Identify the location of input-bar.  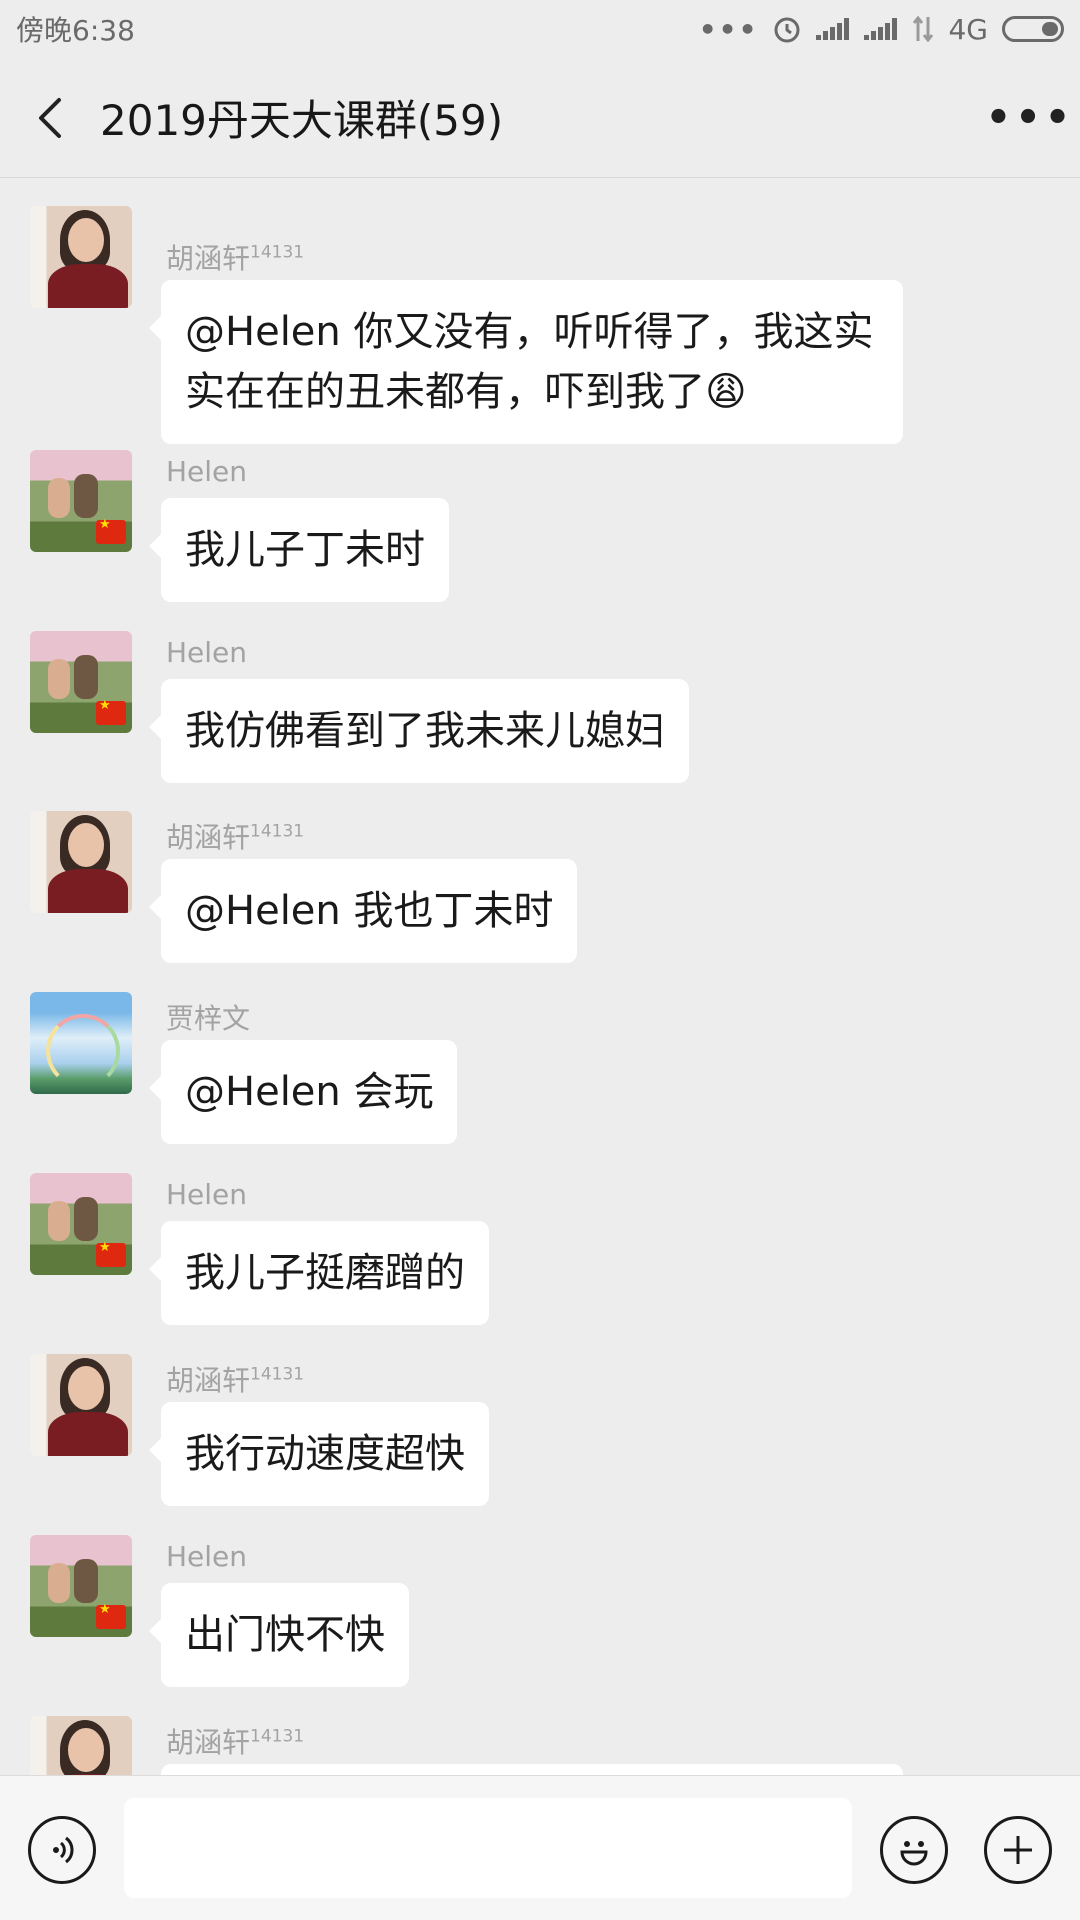
(540, 1847).